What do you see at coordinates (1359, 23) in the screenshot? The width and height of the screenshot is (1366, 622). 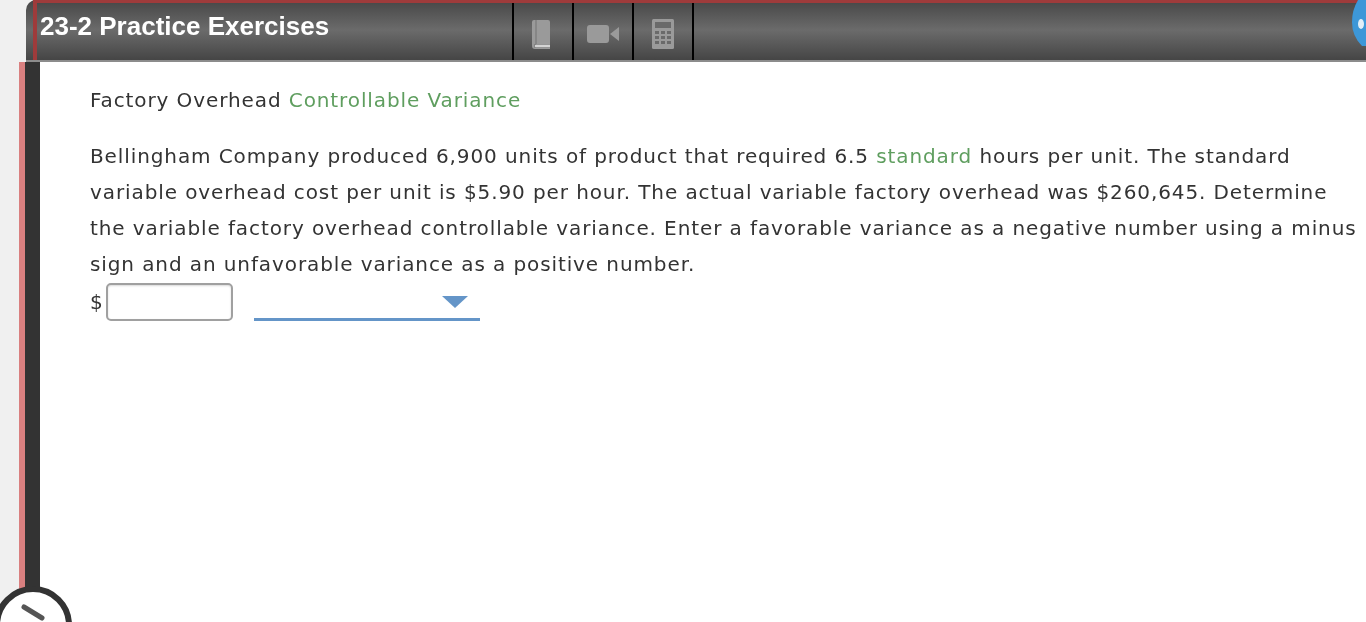 I see `bubble-icon` at bounding box center [1359, 23].